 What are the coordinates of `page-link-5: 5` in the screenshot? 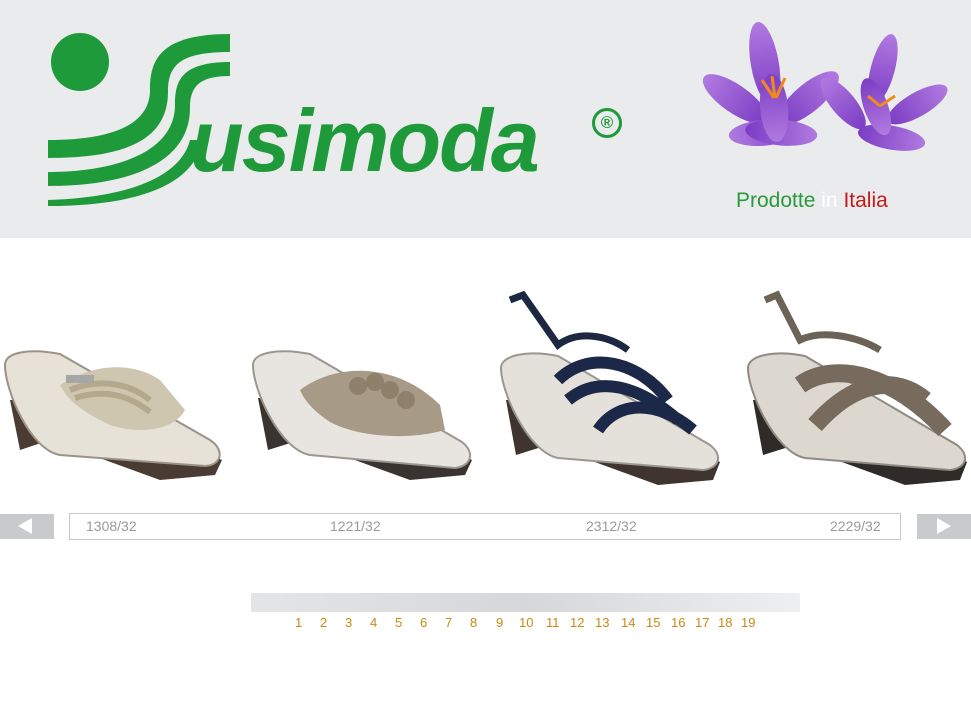 It's located at (398, 622).